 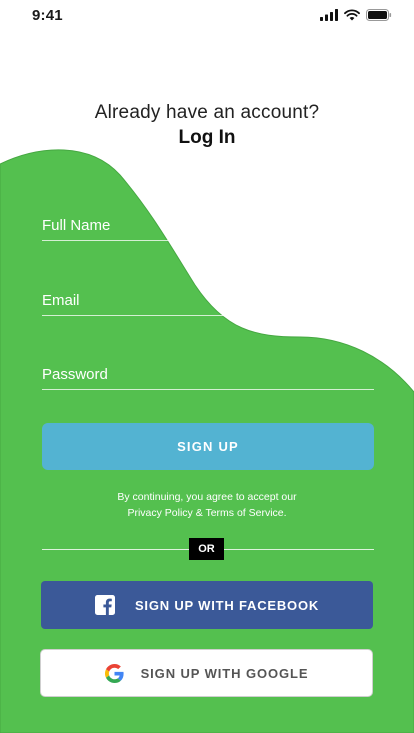 What do you see at coordinates (159, 513) in the screenshot?
I see `privacy-policy-link: Privacy Policy` at bounding box center [159, 513].